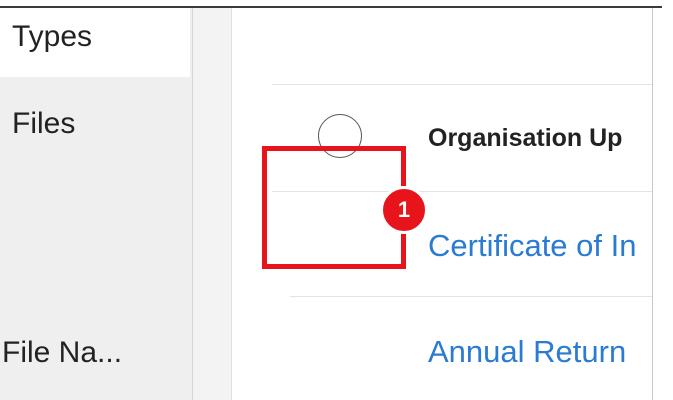 Image resolution: width=673 pixels, height=400 pixels. What do you see at coordinates (540, 352) in the screenshot?
I see `file-link-annual-return: Annual Return` at bounding box center [540, 352].